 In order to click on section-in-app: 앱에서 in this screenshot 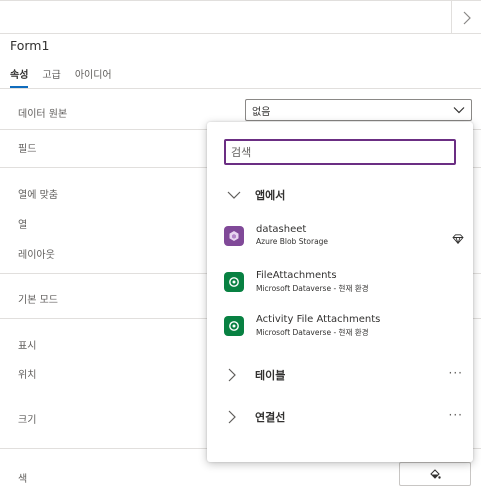, I will do `click(256, 195)`.